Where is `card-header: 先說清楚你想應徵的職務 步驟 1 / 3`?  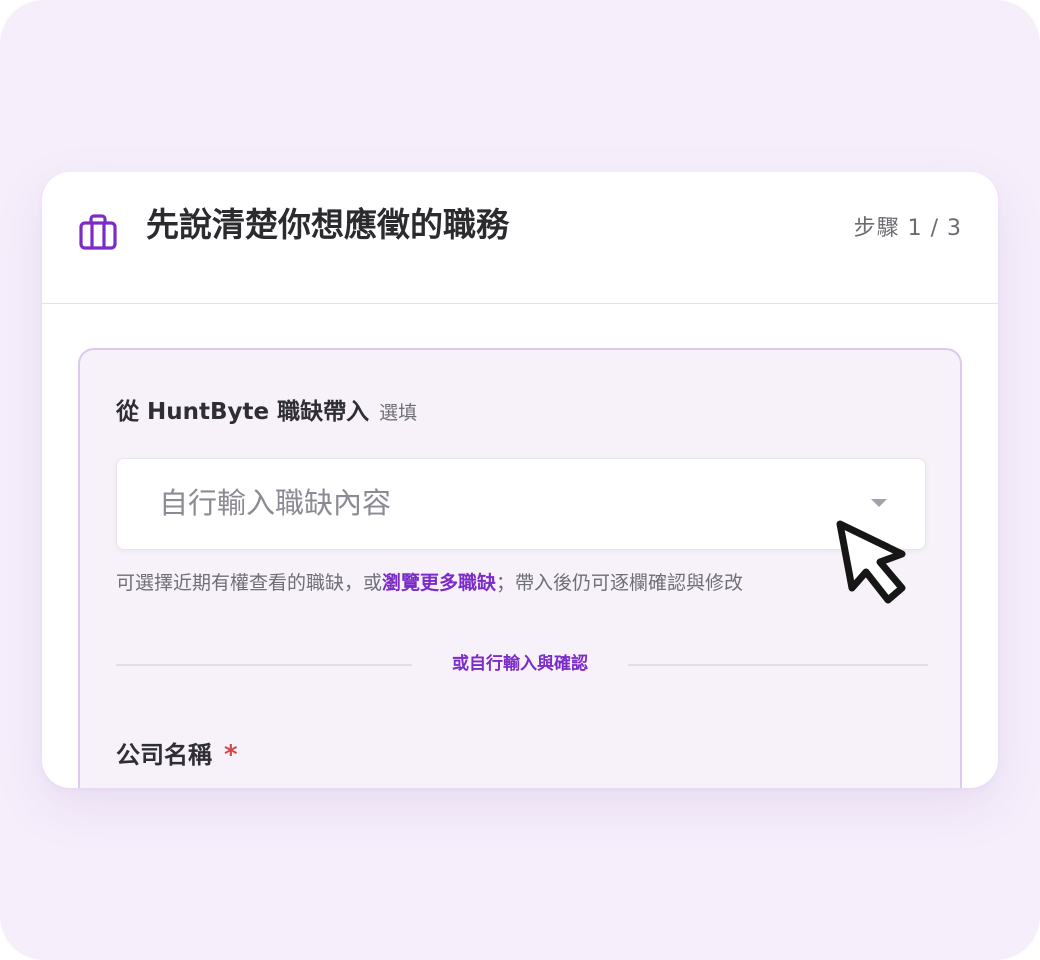 card-header: 先說清楚你想應徵的職務 步驟 1 / 3 is located at coordinates (520, 238).